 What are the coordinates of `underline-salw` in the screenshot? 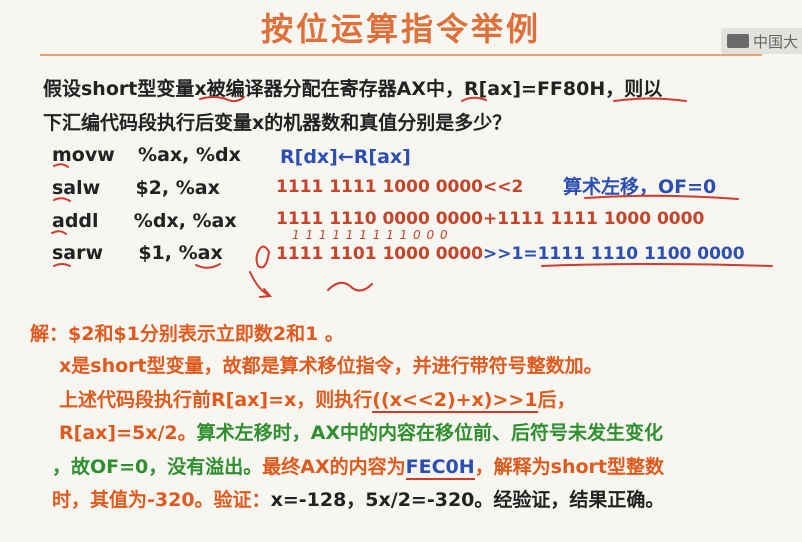 It's located at (62, 199).